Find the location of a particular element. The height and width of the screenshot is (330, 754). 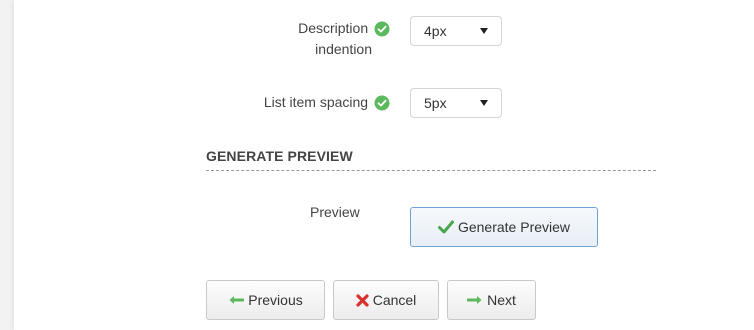

list-item-spacing-select: 5px is located at coordinates (456, 103).